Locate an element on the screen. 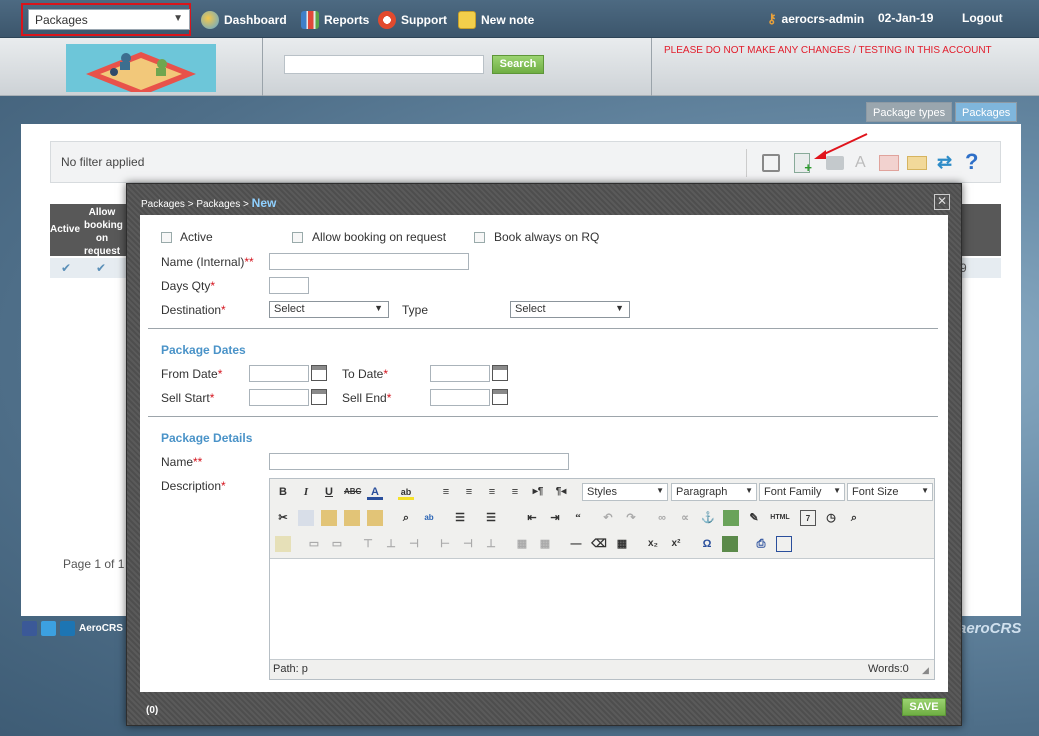 This screenshot has width=1039, height=736. module-select: Packages ▼ is located at coordinates (109, 19).